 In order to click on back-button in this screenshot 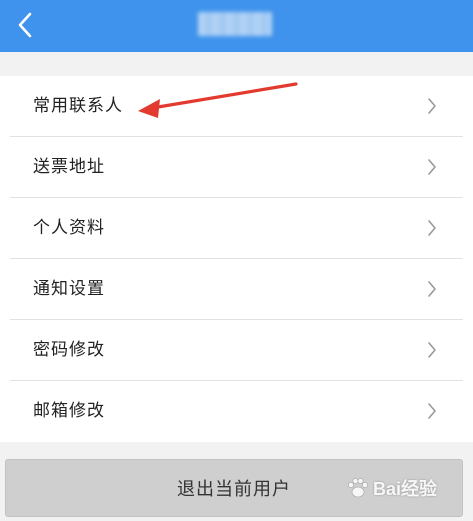, I will do `click(25, 25)`.